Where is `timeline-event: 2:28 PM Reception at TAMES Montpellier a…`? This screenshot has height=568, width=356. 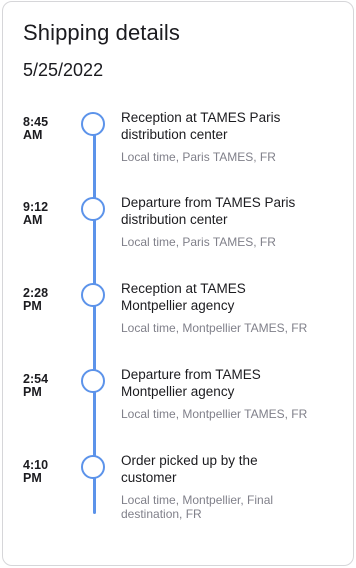 timeline-event: 2:28 PM Reception at TAMES Montpellier a… is located at coordinates (178, 323).